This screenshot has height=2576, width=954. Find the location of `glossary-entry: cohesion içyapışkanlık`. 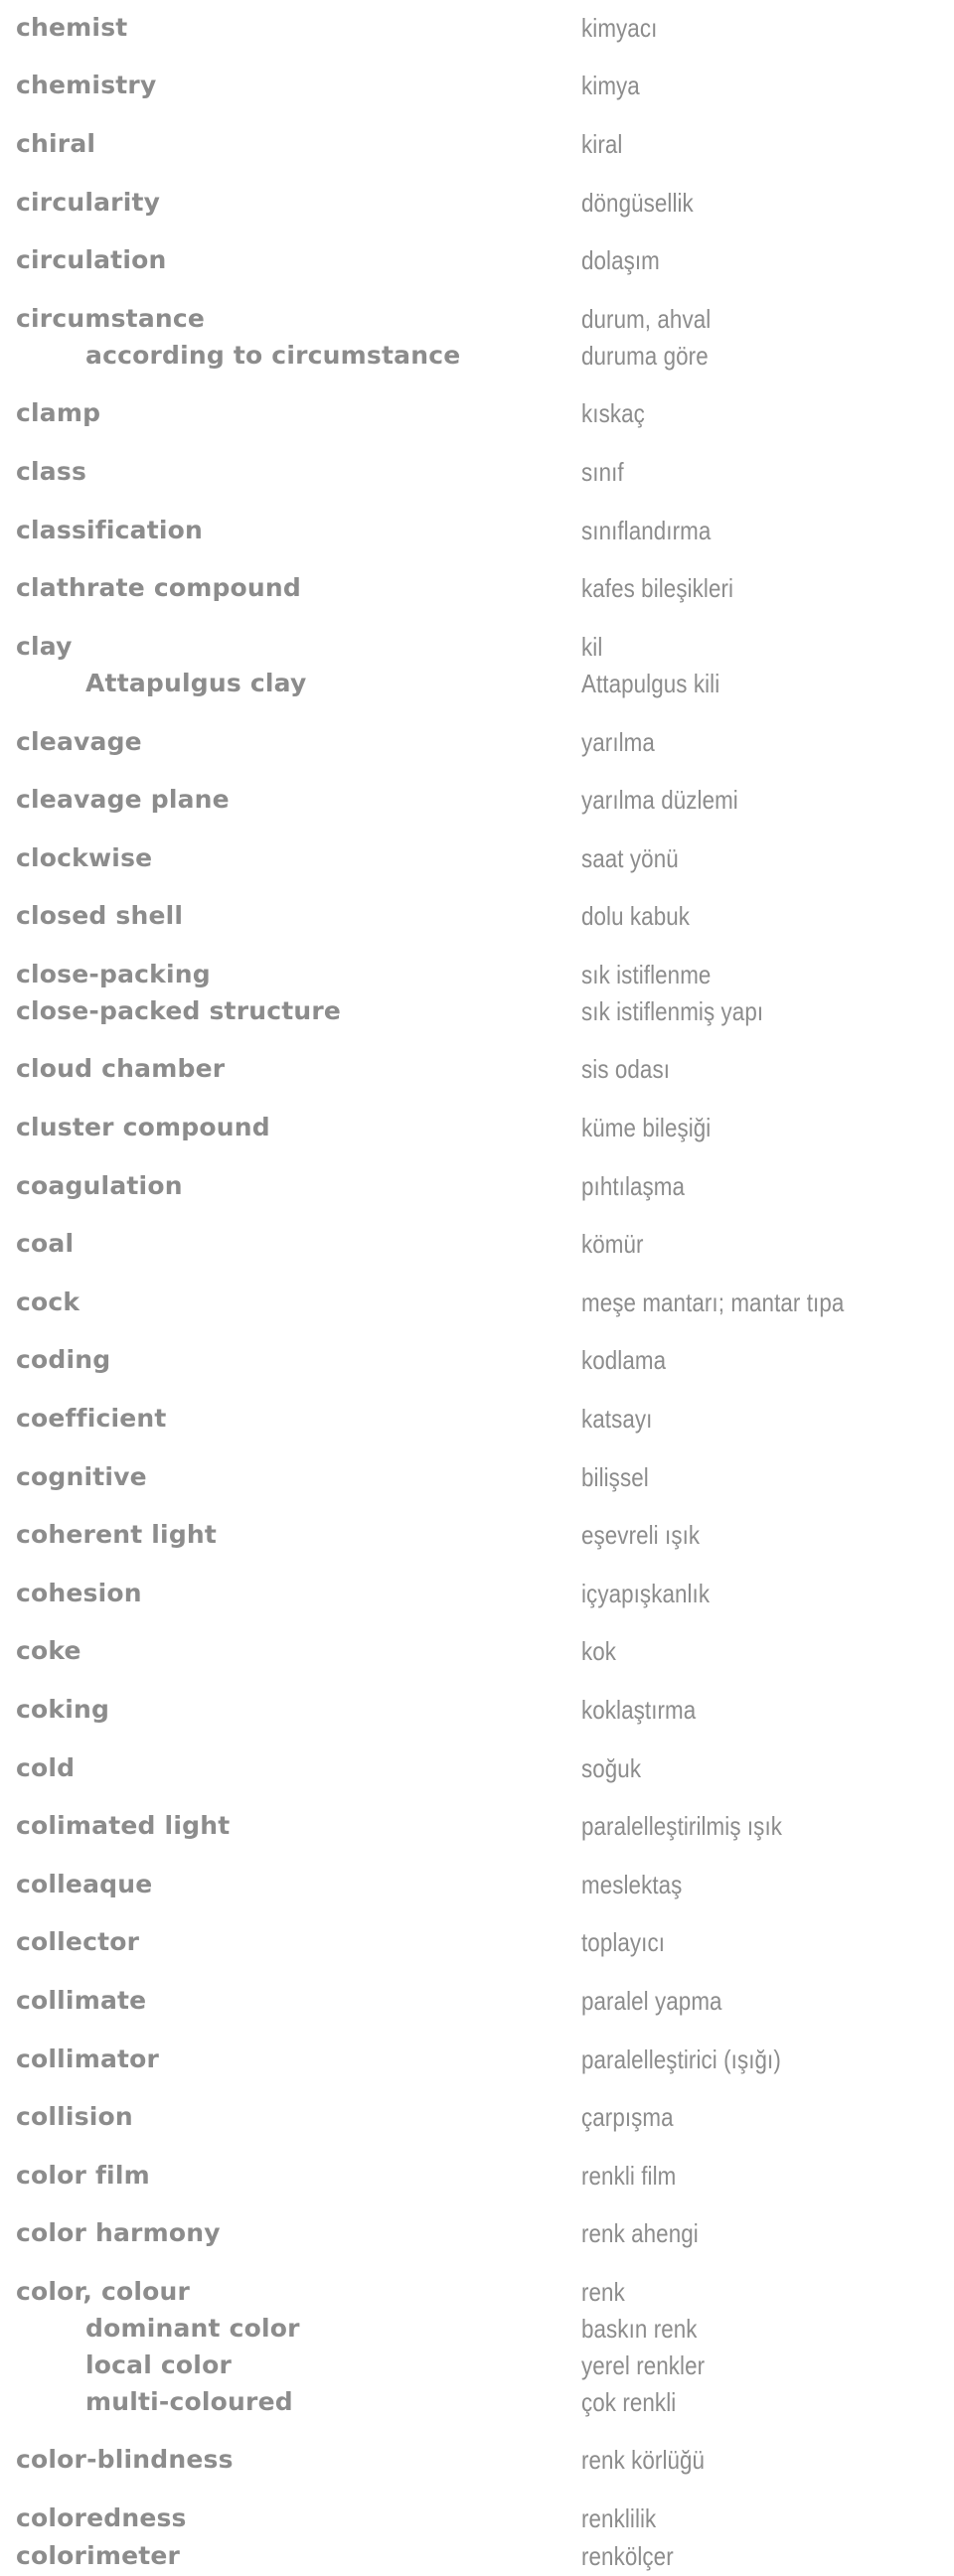

glossary-entry: cohesion içyapışkanlık is located at coordinates (477, 1593).